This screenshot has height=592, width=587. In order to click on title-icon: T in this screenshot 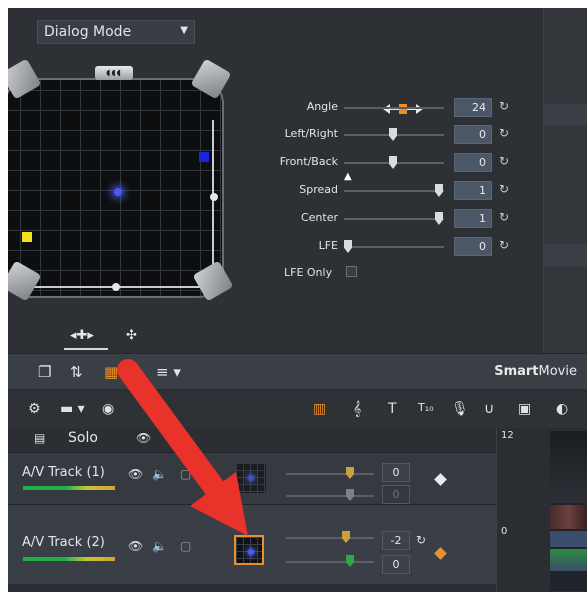, I will do `click(392, 409)`.